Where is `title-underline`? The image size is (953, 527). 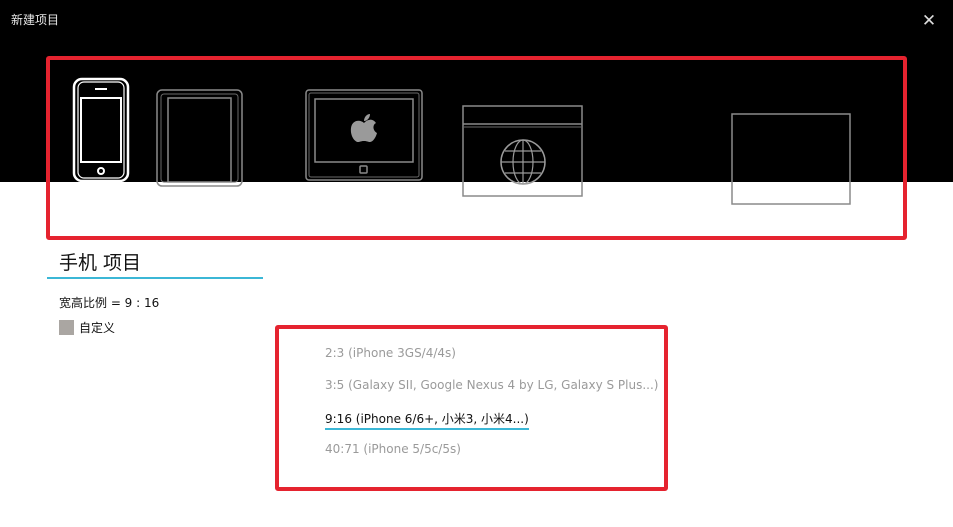
title-underline is located at coordinates (155, 278).